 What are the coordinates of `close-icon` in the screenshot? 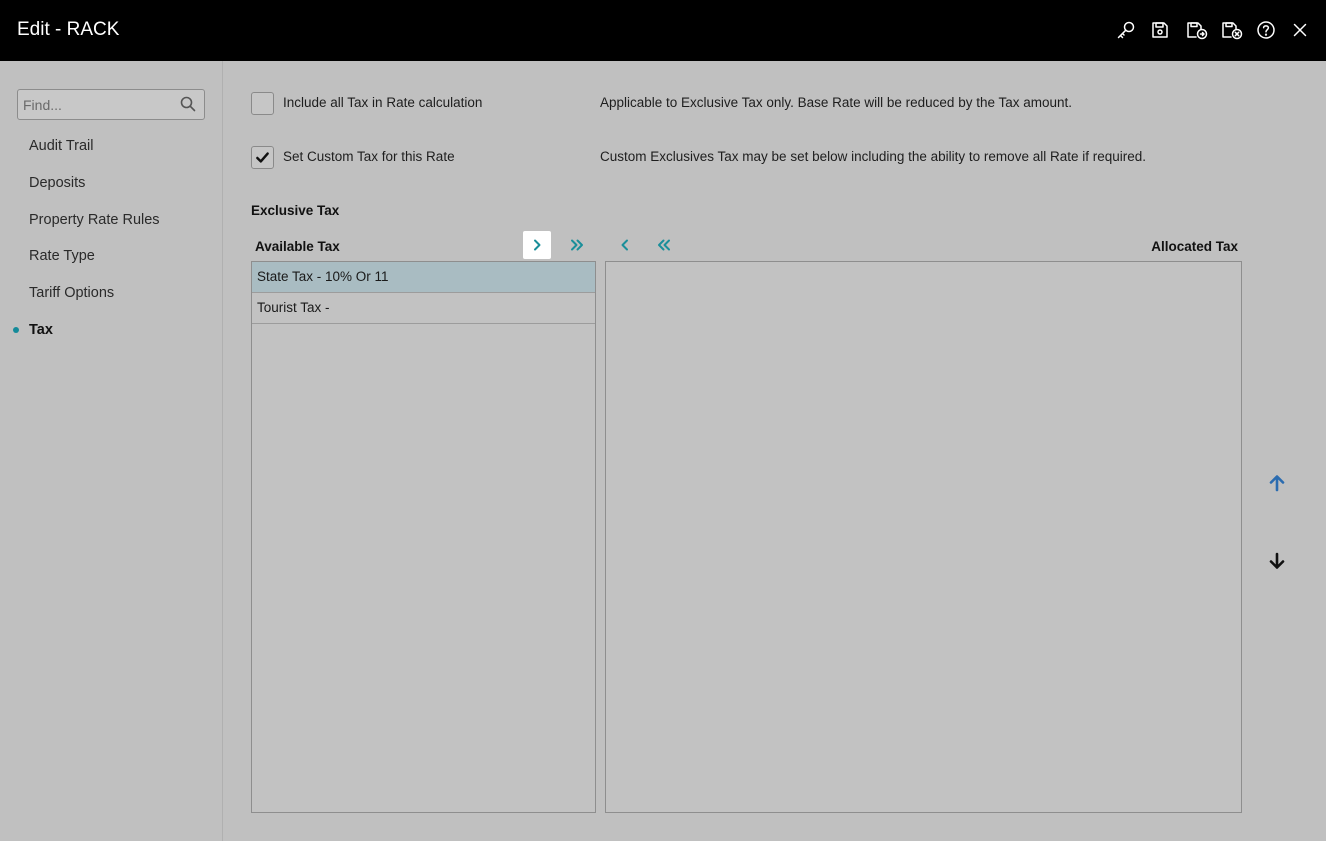 It's located at (1300, 30).